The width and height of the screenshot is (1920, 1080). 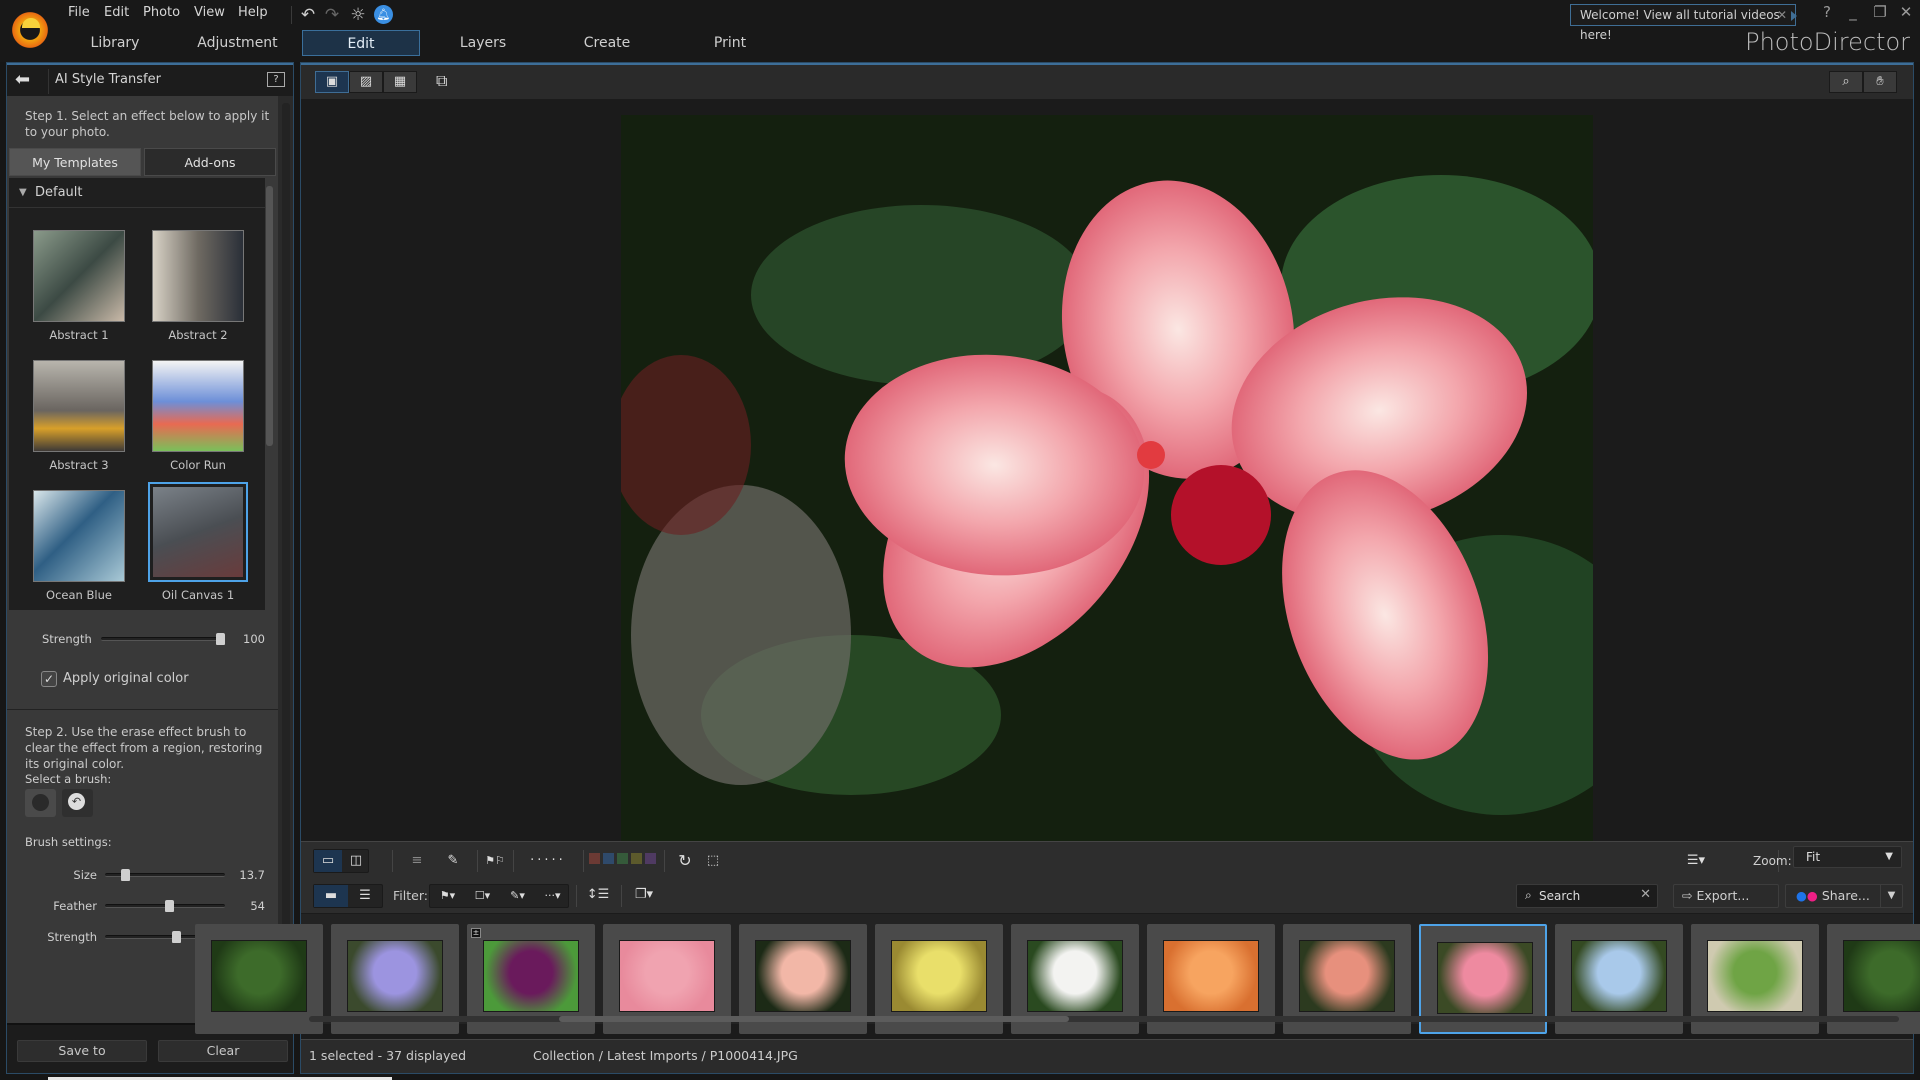 I want to click on crop-fit-icon: ⬚, so click(x=713, y=861).